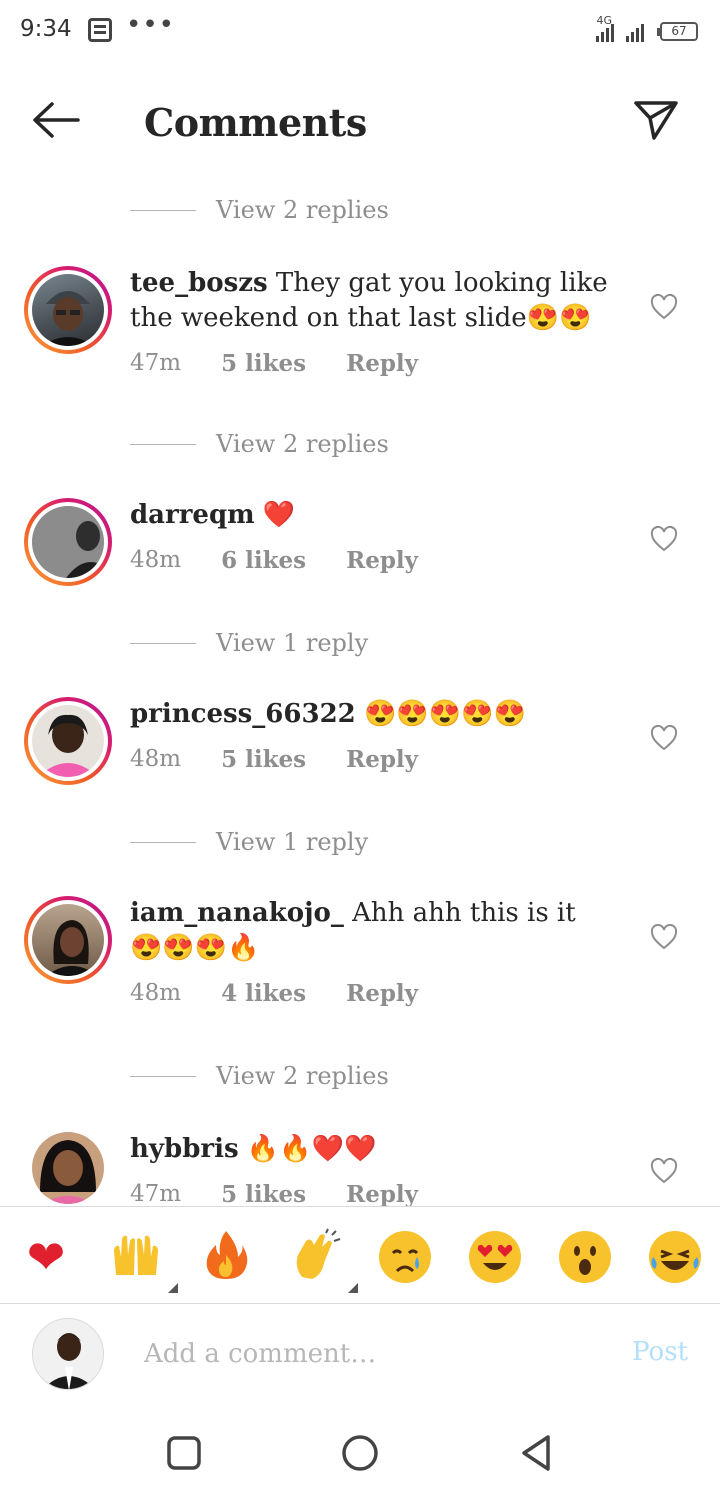 This screenshot has width=720, height=1500. I want to click on comment-message: 😍😍😍😍😍, so click(445, 714).